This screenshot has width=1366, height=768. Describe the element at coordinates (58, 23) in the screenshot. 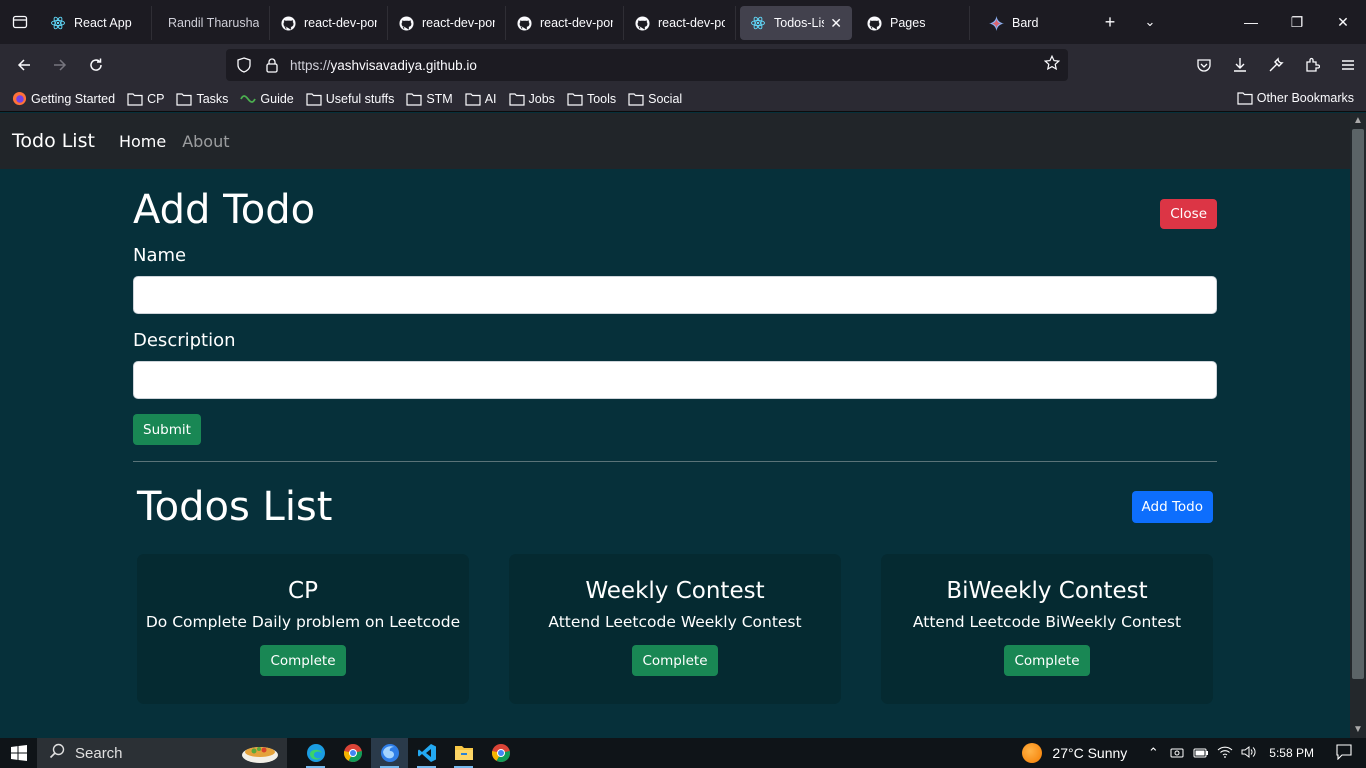

I see `react-icon` at that location.